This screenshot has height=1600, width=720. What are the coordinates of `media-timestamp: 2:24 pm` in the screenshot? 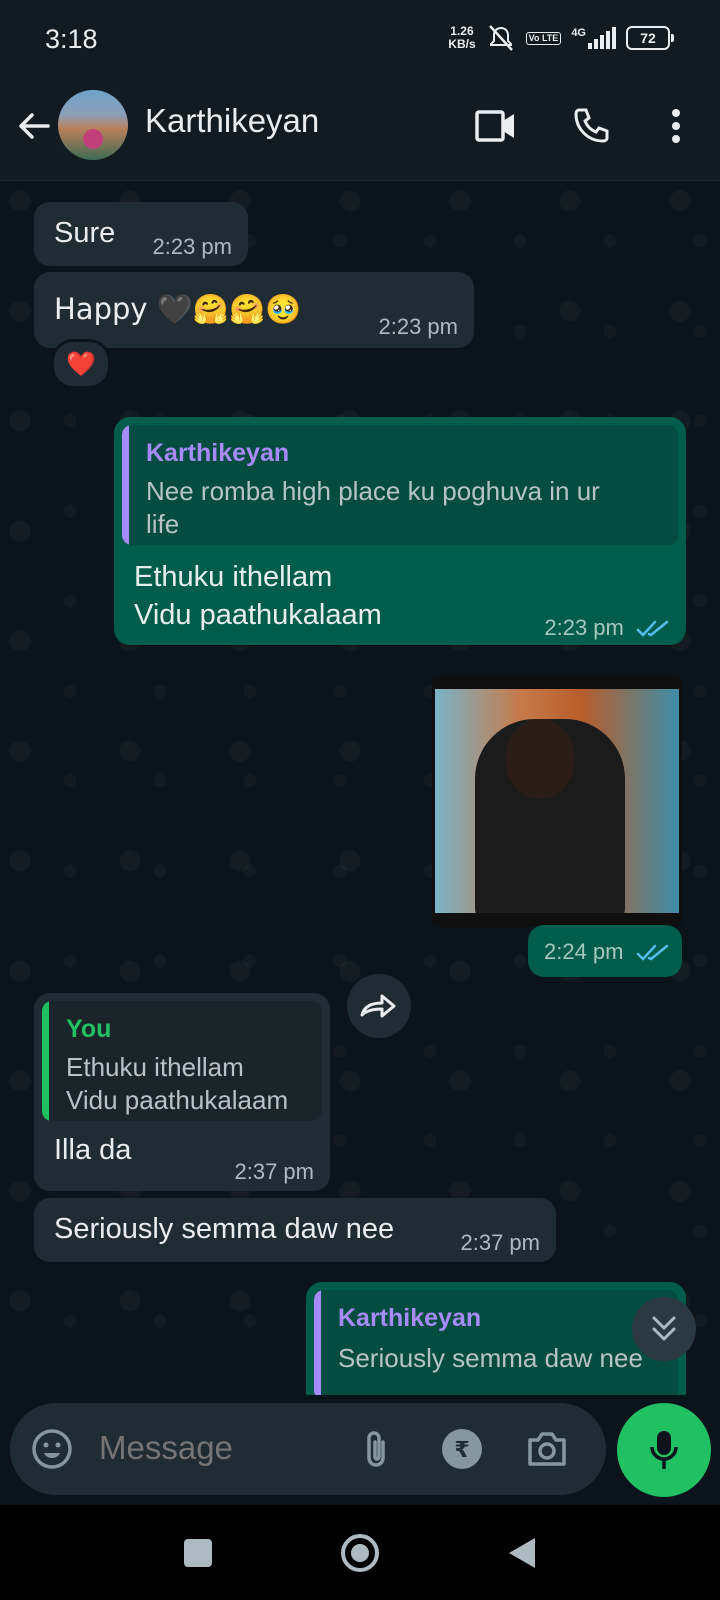 It's located at (605, 951).